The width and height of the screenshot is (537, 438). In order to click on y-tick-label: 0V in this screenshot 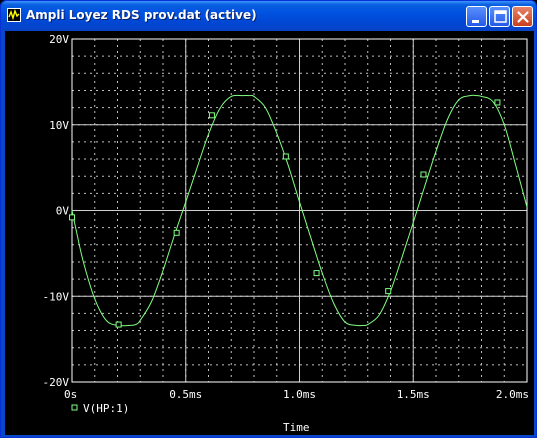, I will do `click(63, 211)`.